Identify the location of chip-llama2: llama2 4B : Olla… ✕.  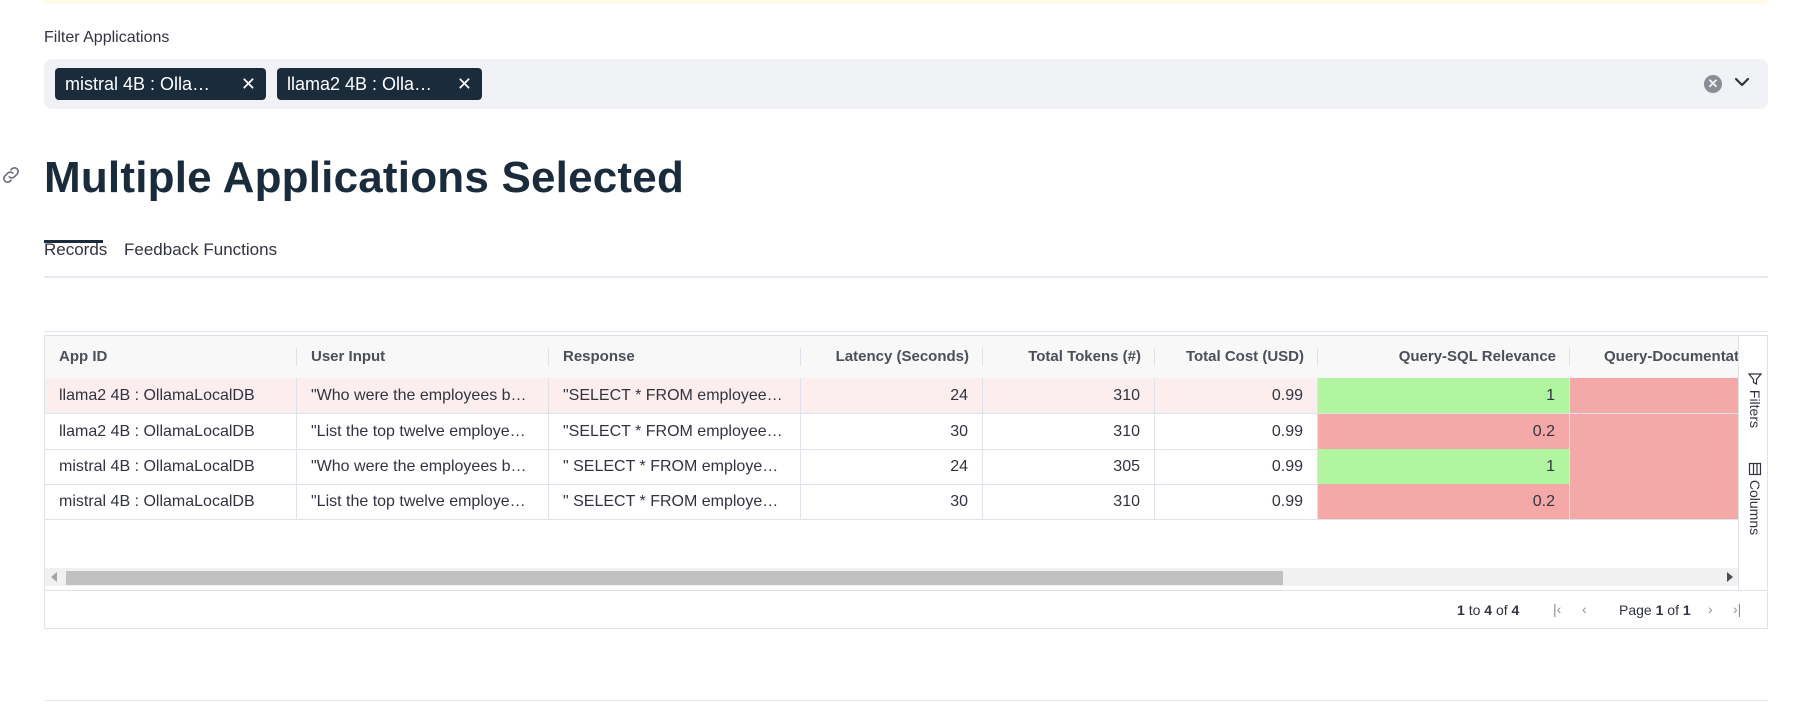
(379, 84).